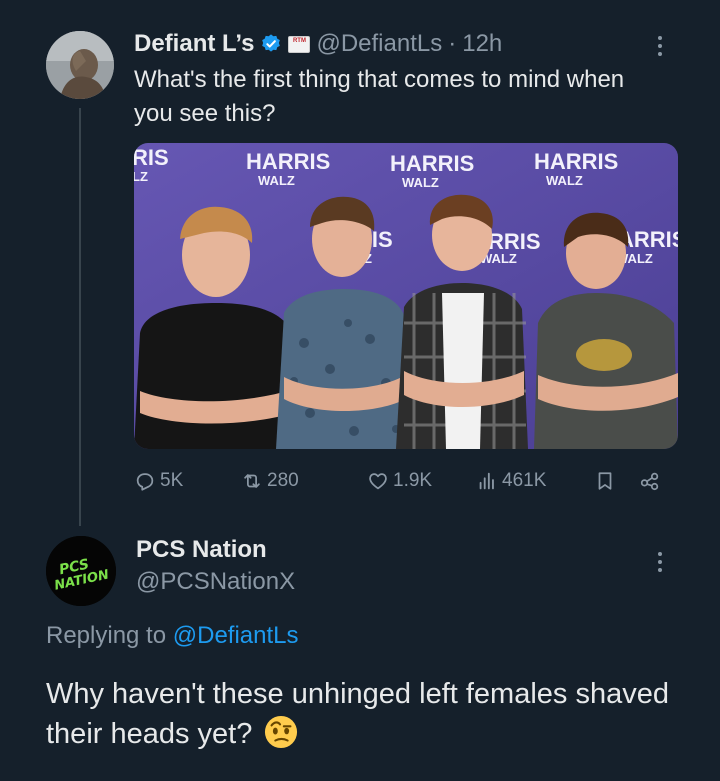 This screenshot has height=781, width=720. I want to click on share-icon, so click(649, 481).